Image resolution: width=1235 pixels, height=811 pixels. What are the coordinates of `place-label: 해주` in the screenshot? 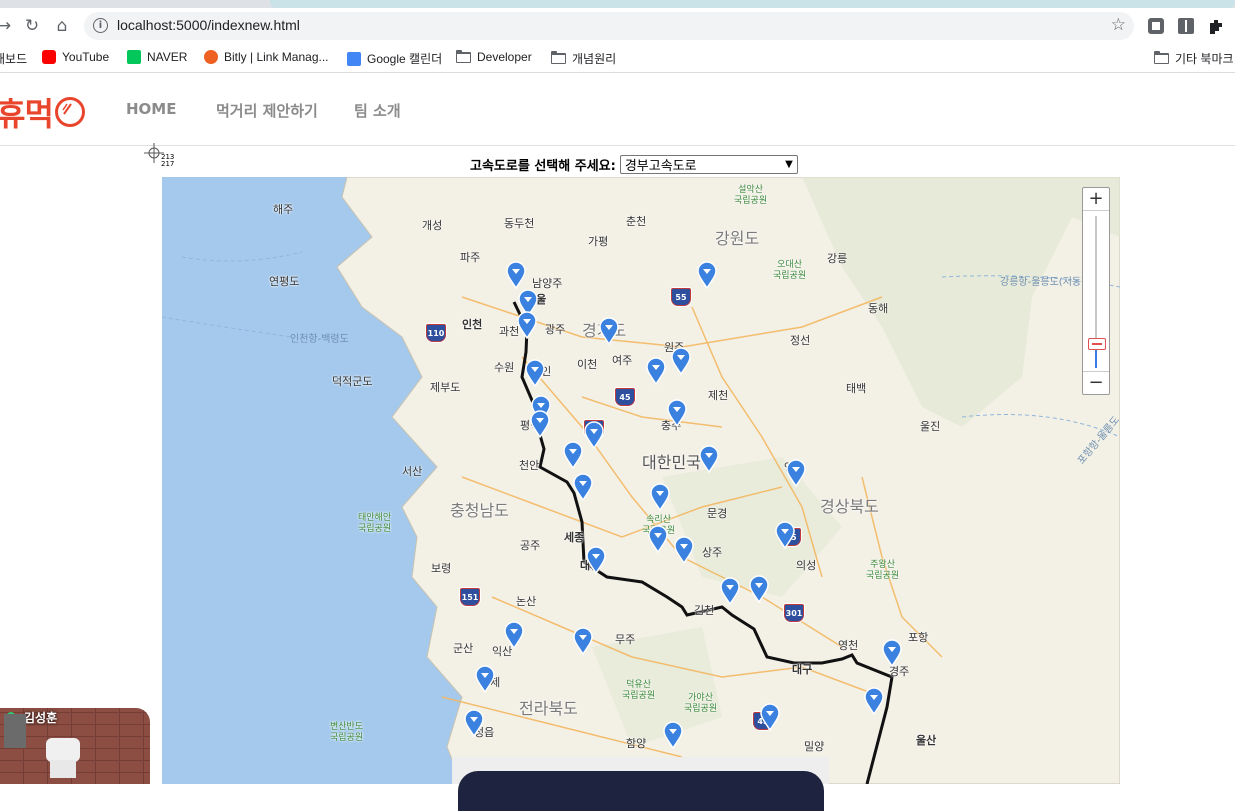 It's located at (283, 209).